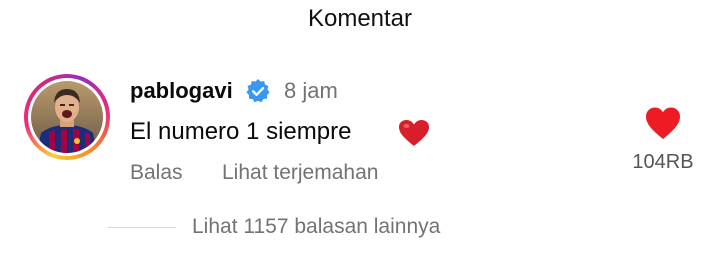 This screenshot has height=260, width=720. I want to click on comment-text: El numero 1 siempre, so click(241, 131).